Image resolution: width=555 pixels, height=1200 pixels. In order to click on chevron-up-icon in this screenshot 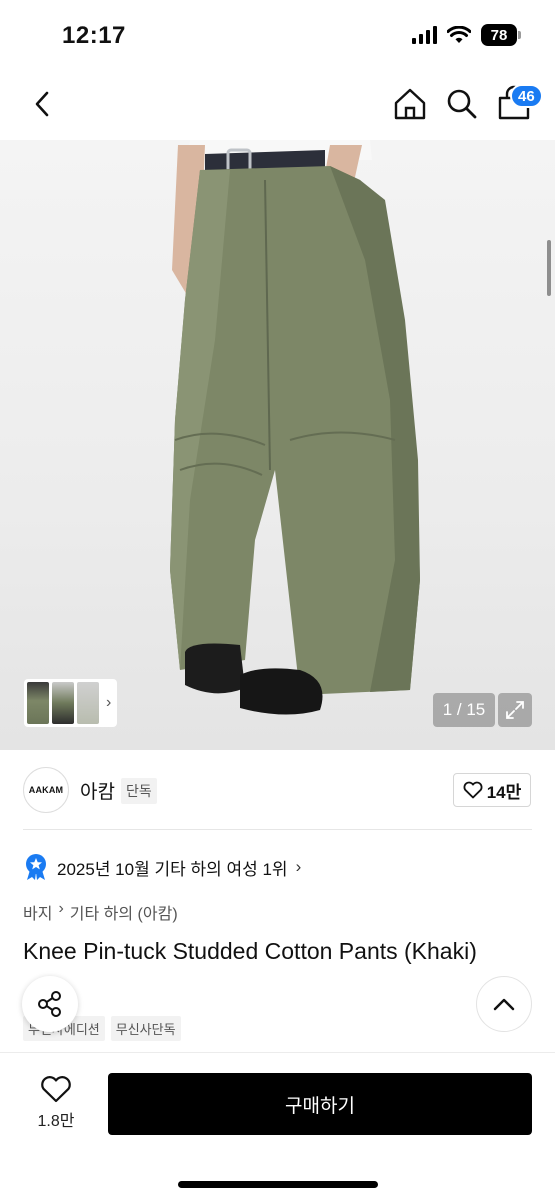, I will do `click(504, 1004)`.